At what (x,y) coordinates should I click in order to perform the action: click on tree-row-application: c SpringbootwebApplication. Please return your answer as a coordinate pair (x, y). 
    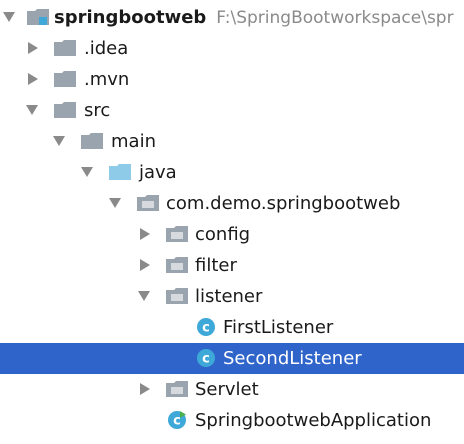
    Looking at the image, I should click on (232, 420).